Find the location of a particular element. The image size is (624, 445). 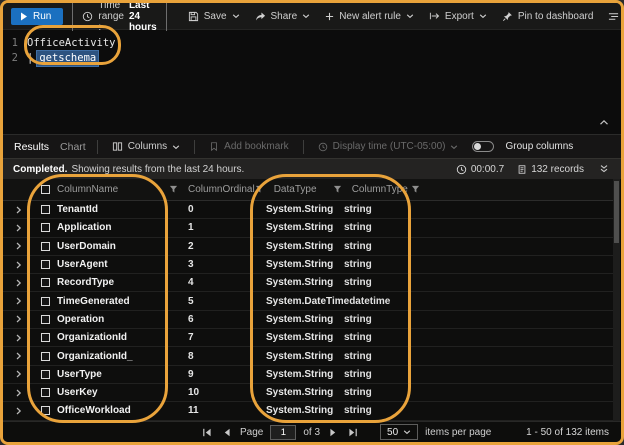

table-row: UserAgent 3 System.String string is located at coordinates (308, 265).